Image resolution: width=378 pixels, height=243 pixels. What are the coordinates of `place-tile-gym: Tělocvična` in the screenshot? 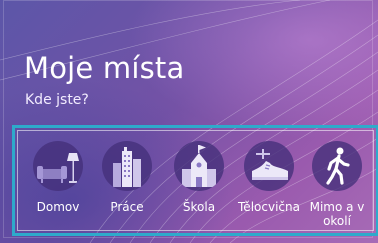 It's located at (269, 177).